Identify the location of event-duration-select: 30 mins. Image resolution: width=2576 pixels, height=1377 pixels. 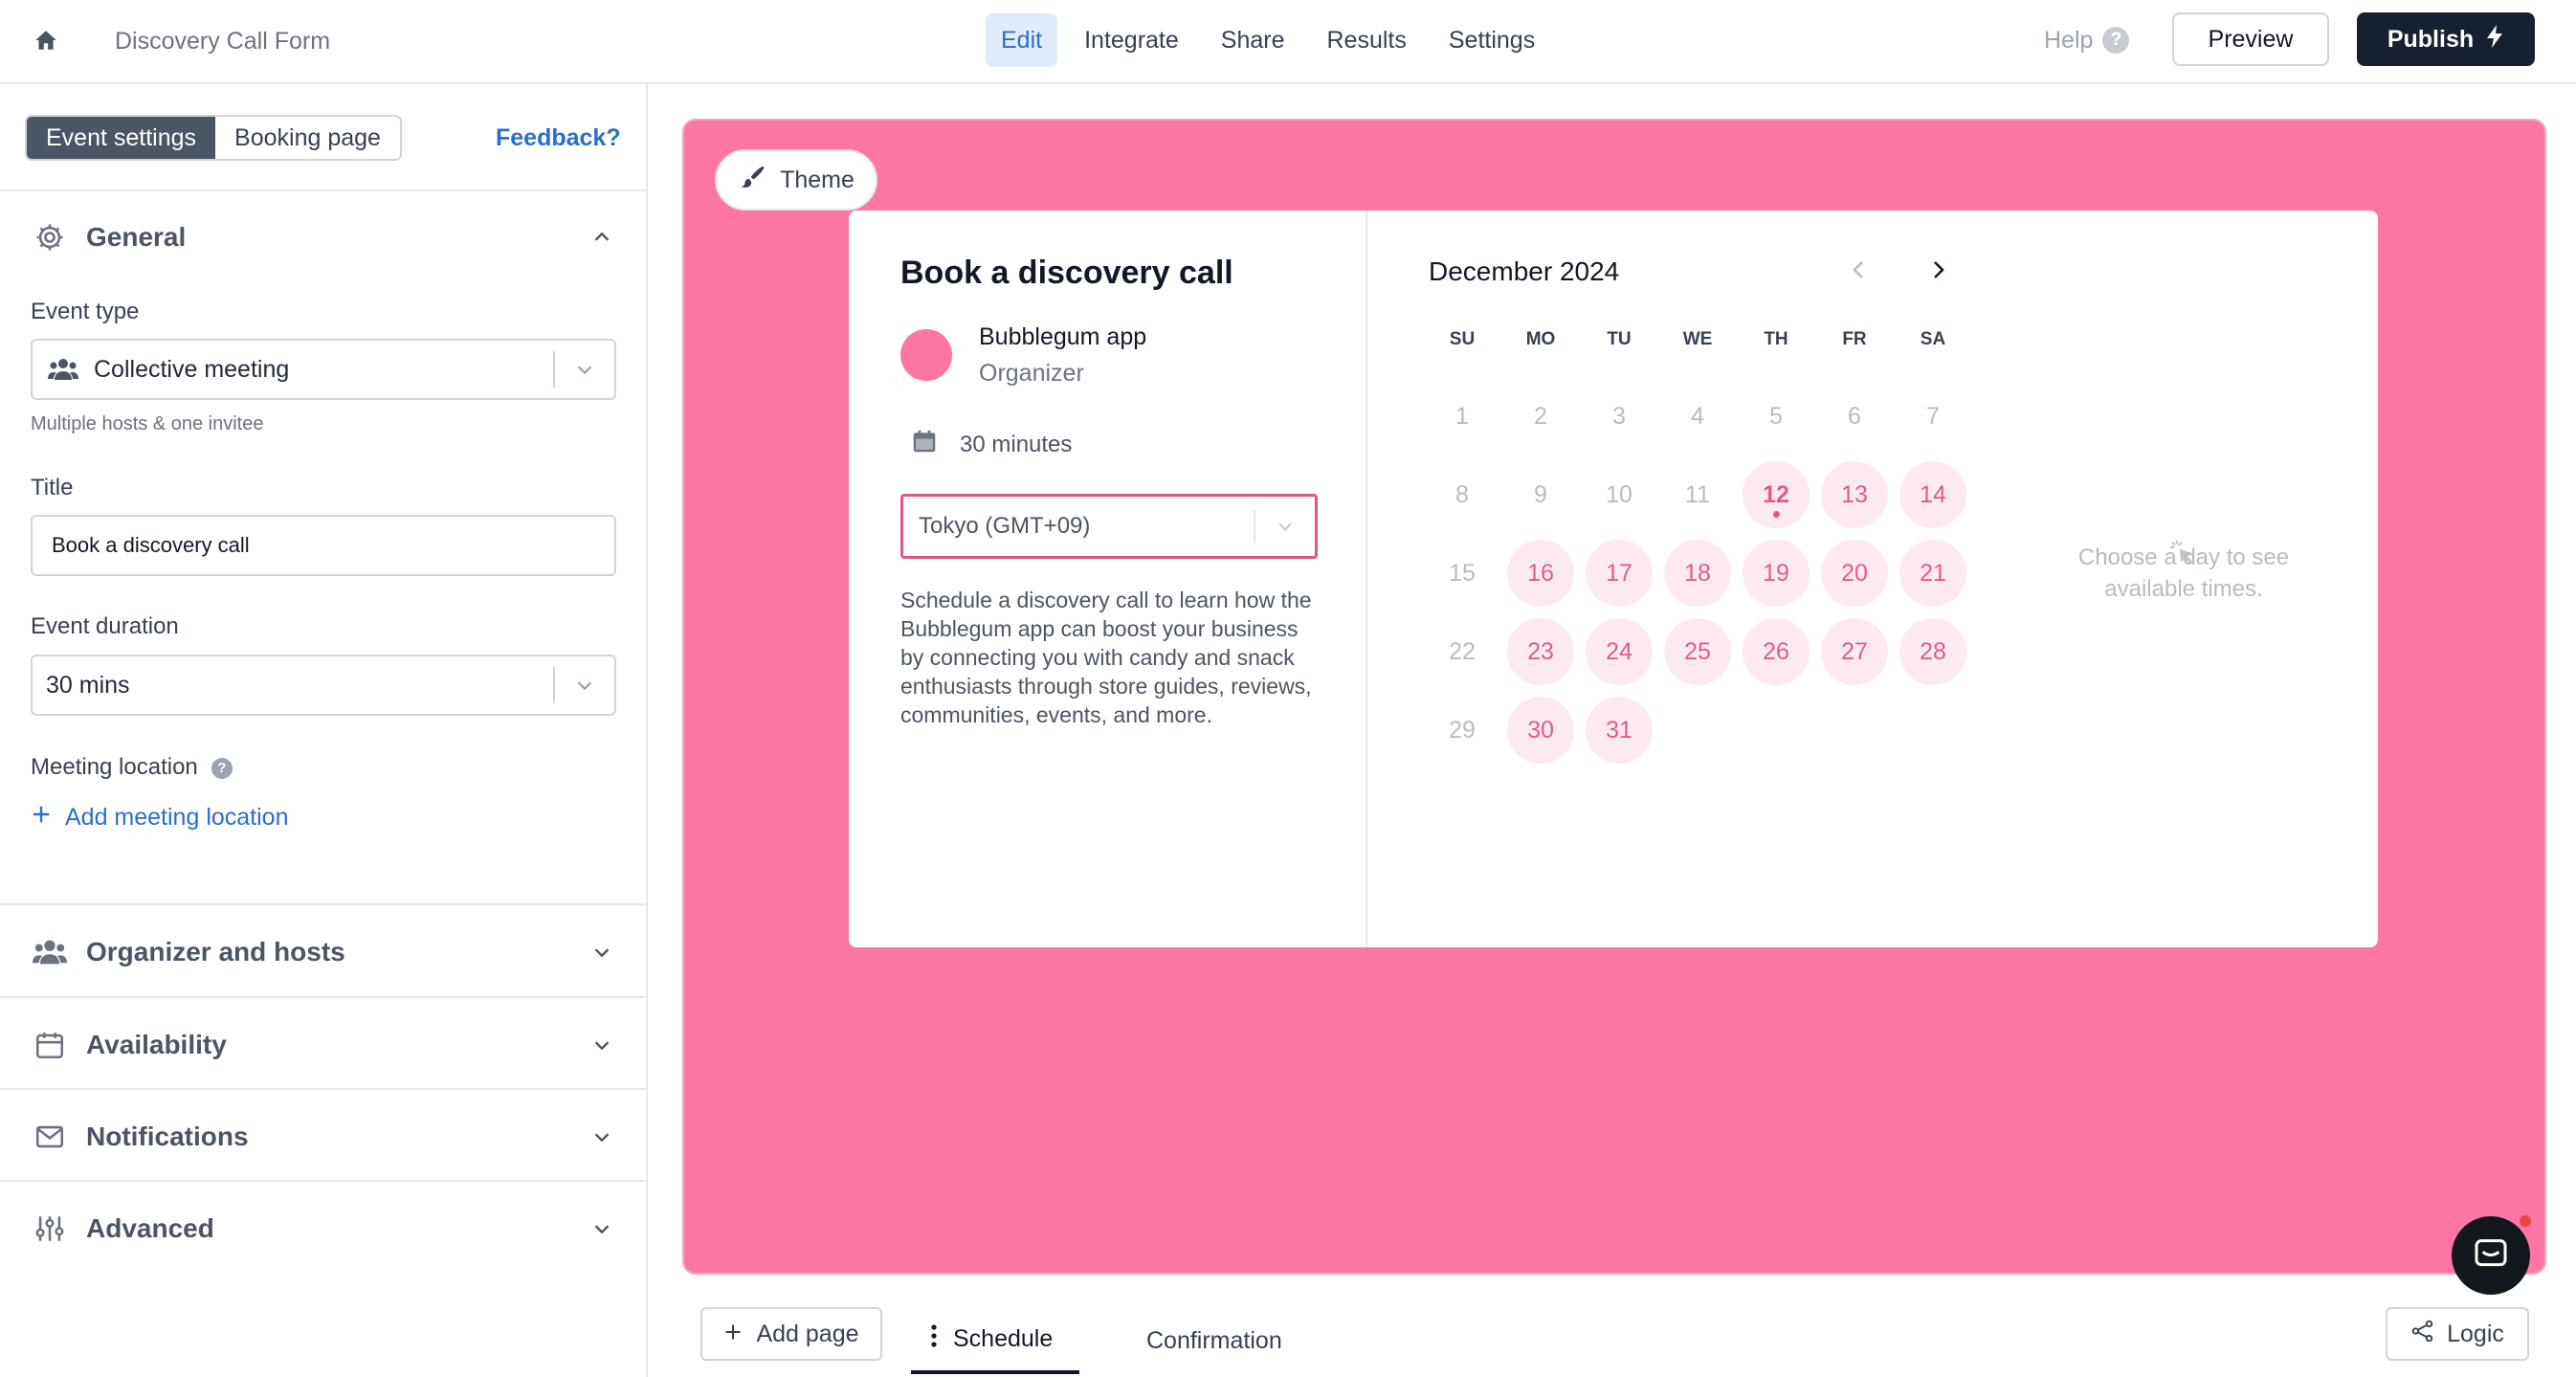
(323, 685).